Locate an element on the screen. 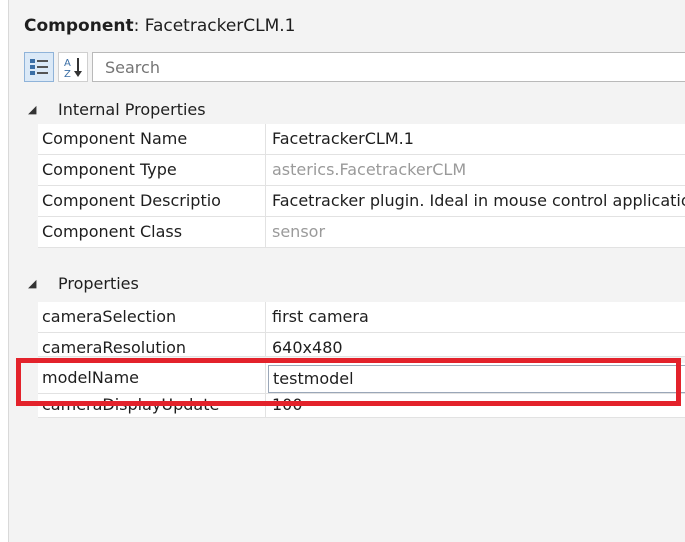 This screenshot has width=685, height=542. categorized-view-icon is located at coordinates (39, 67).